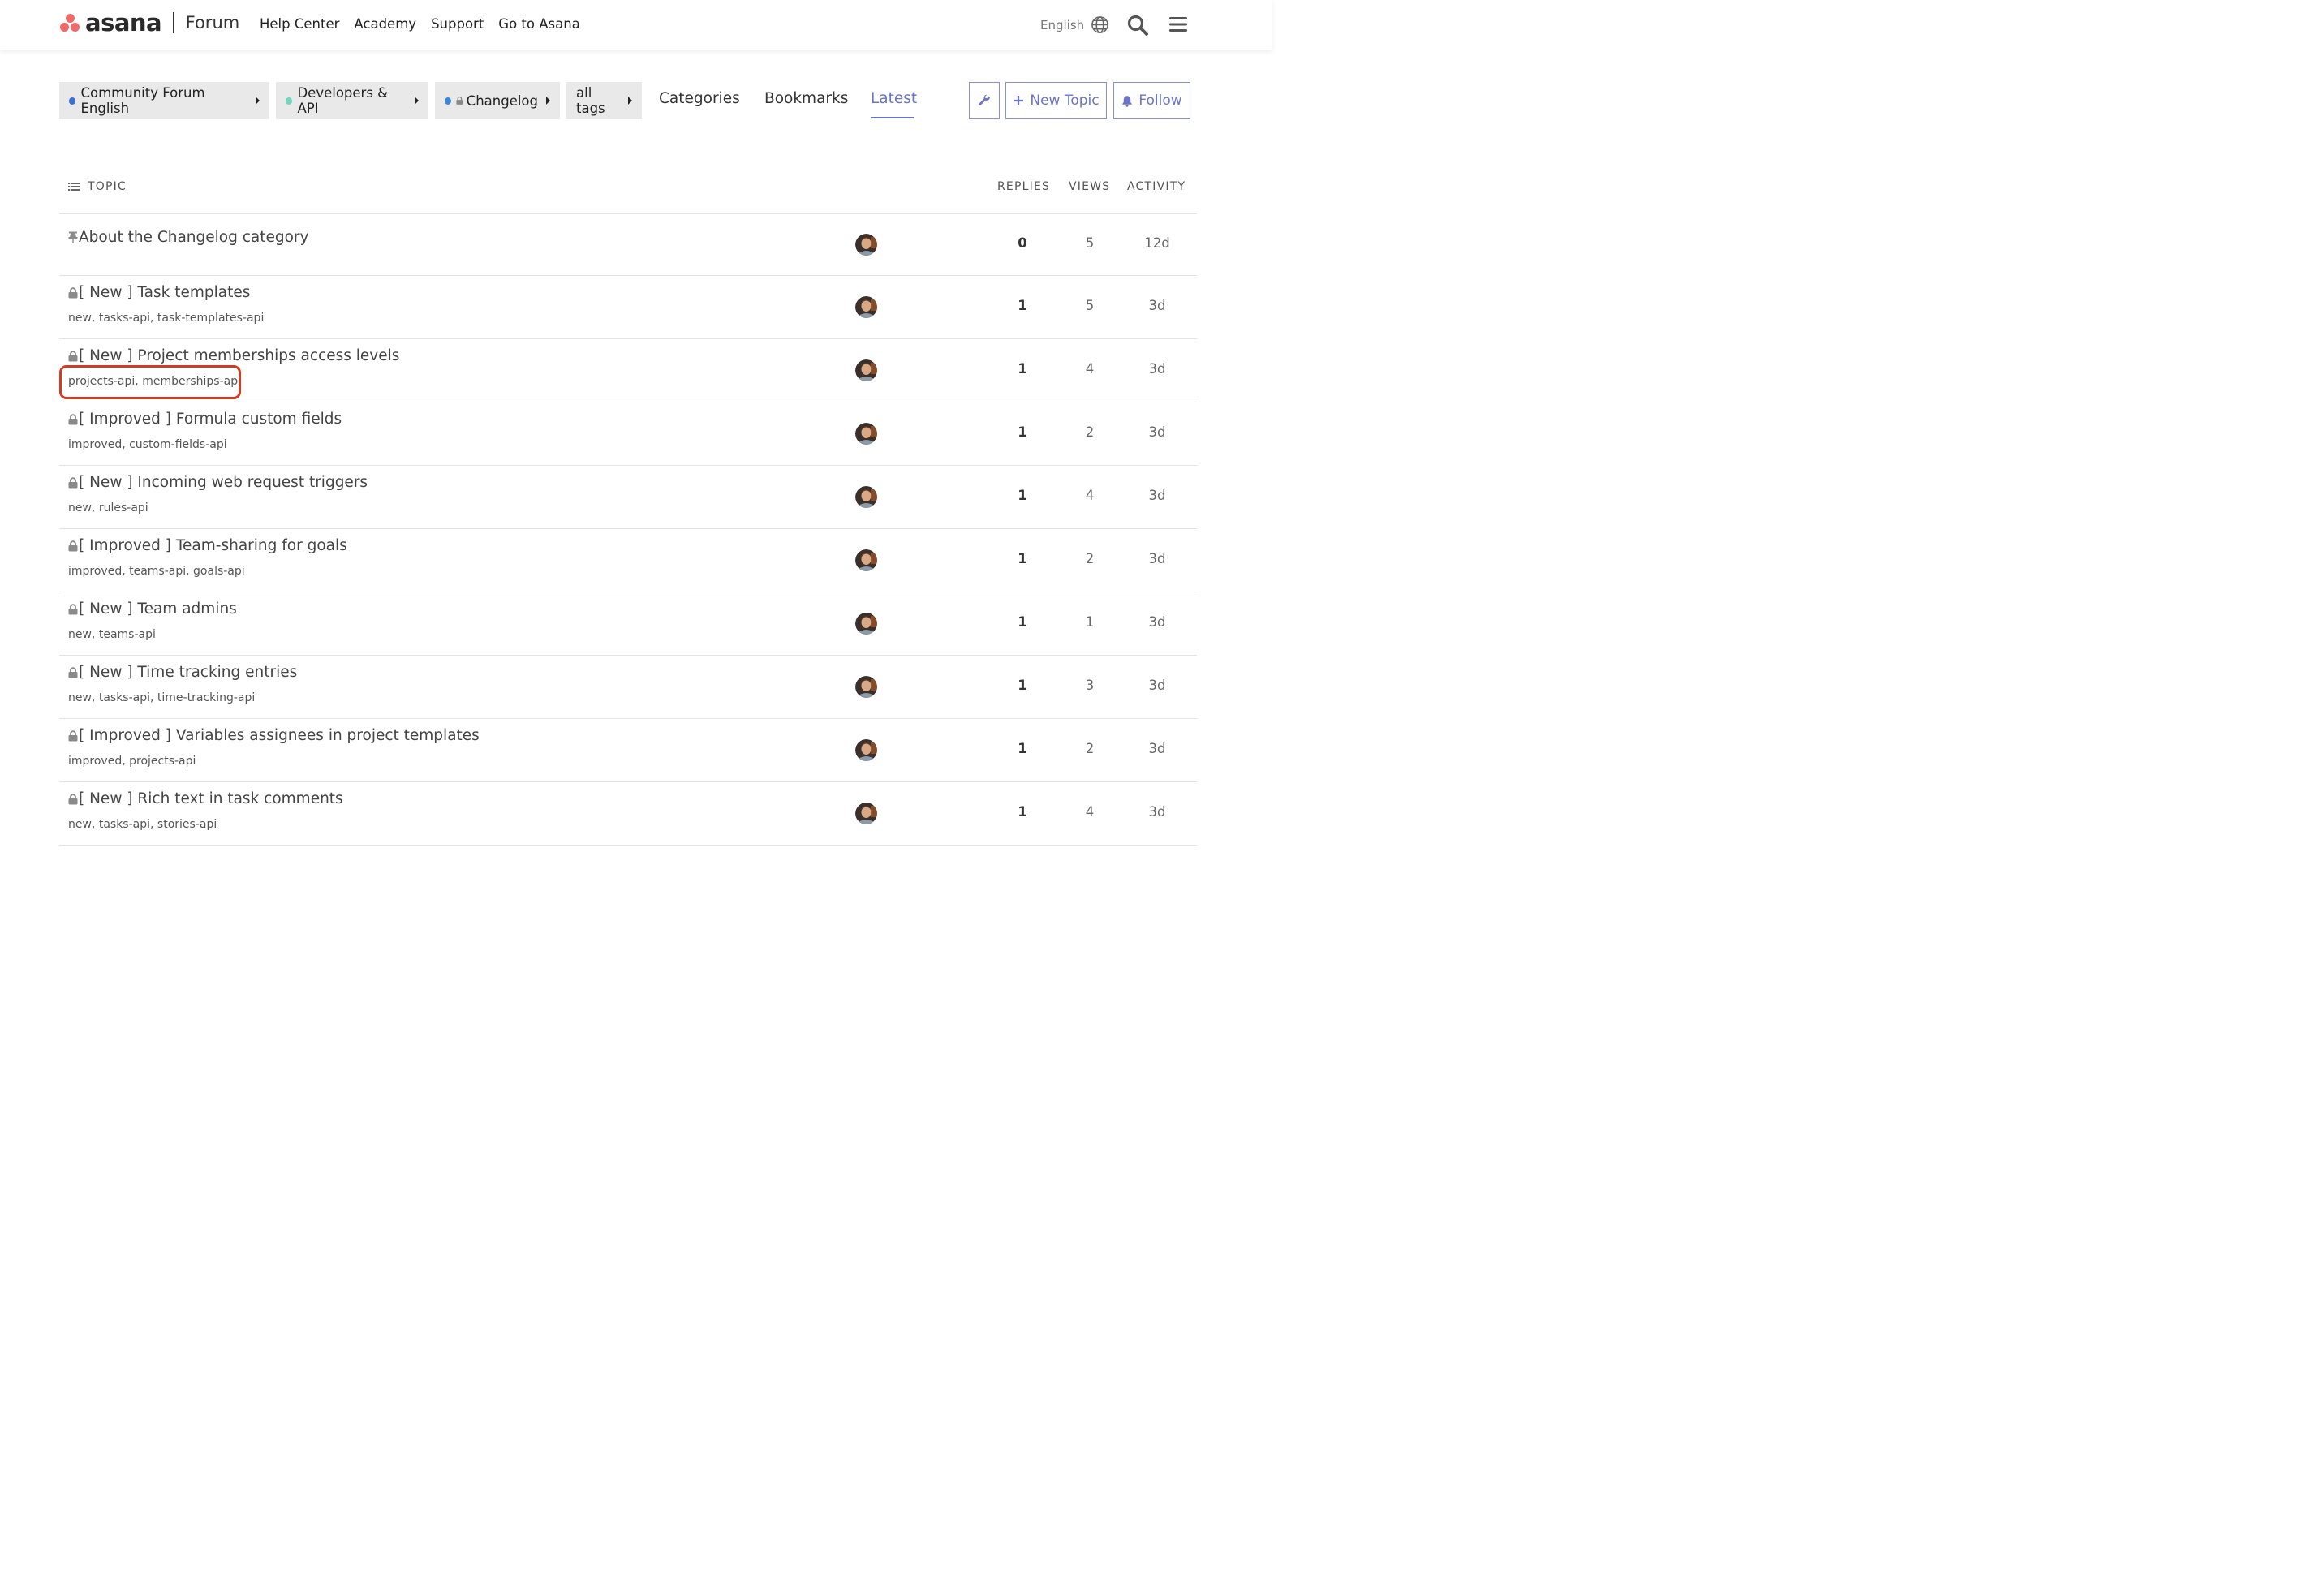 The width and height of the screenshot is (2324, 1571). Describe the element at coordinates (149, 23) in the screenshot. I see `asana-forum-logo: asana Forum` at that location.